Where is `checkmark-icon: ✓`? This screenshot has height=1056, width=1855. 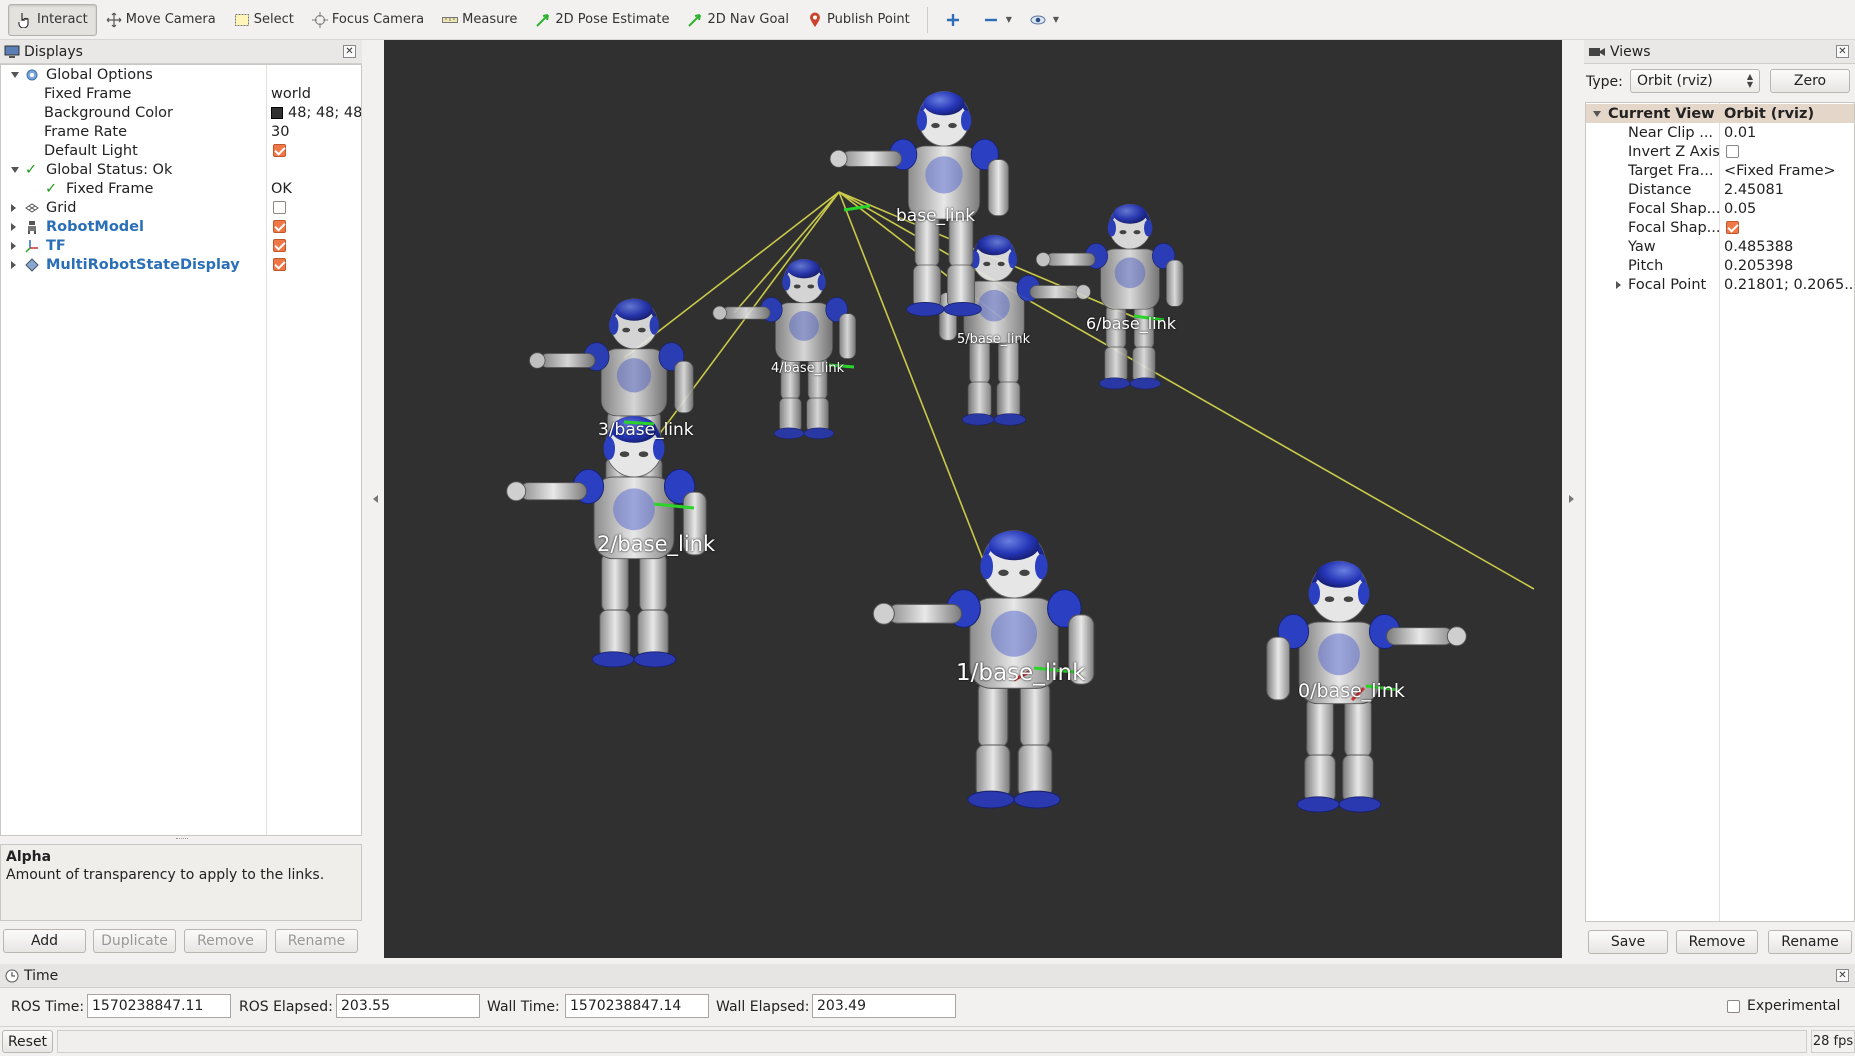 checkmark-icon: ✓ is located at coordinates (51, 188).